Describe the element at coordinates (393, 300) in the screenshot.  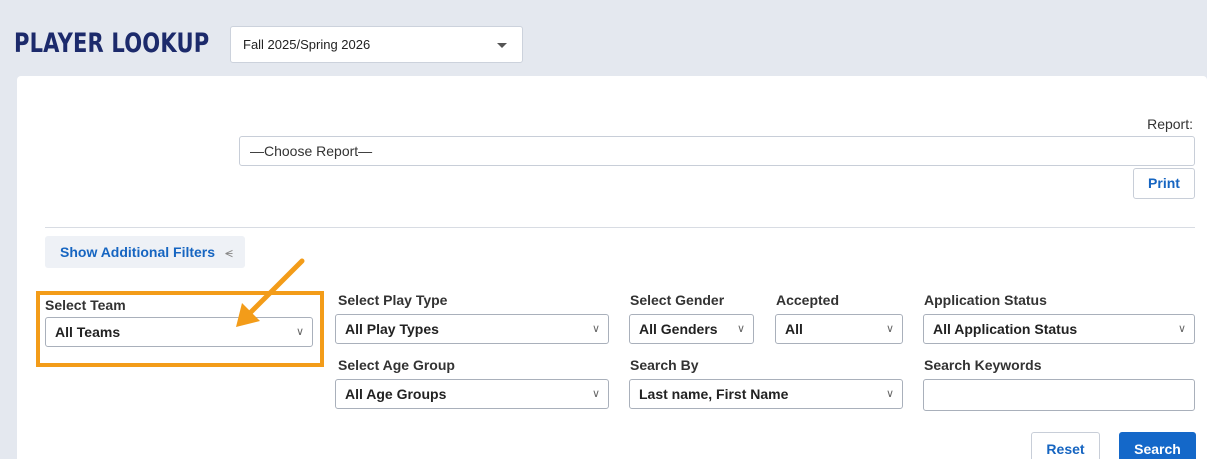
I see `select-play-type-label: Select Play Type` at that location.